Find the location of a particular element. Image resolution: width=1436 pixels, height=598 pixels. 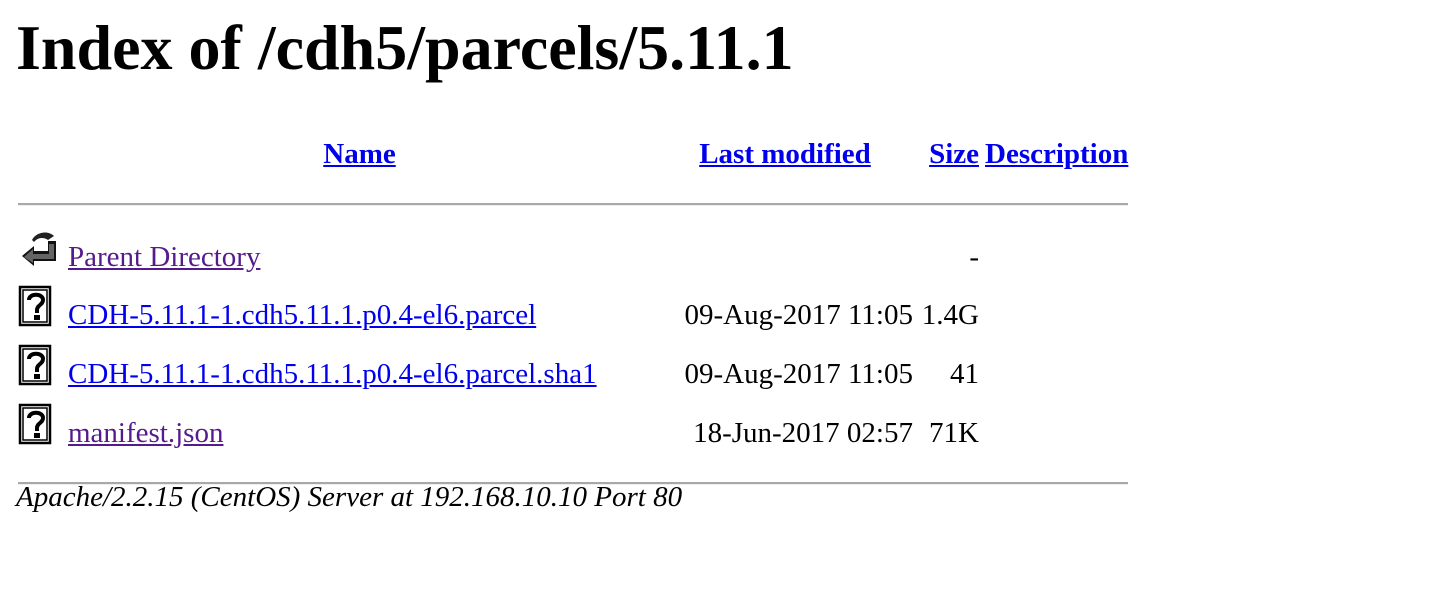

header-description: Description is located at coordinates (1056, 154).